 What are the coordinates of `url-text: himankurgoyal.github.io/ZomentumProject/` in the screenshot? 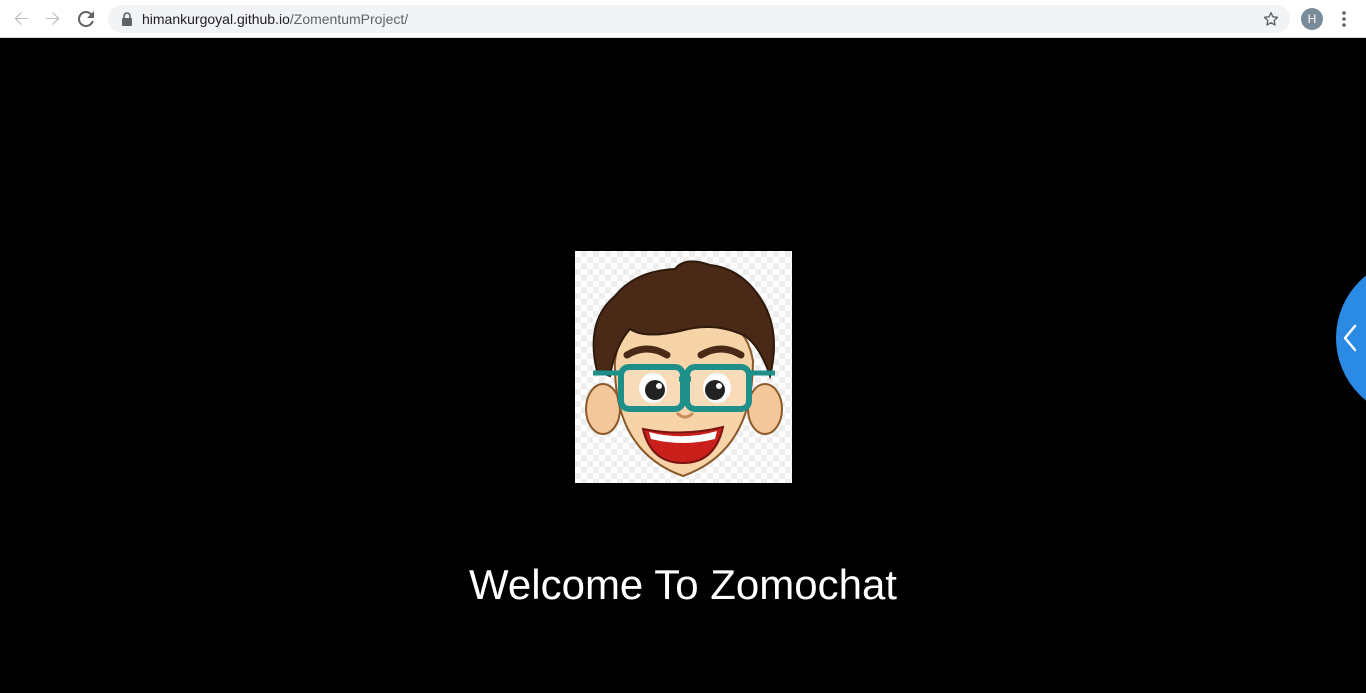 It's located at (275, 19).